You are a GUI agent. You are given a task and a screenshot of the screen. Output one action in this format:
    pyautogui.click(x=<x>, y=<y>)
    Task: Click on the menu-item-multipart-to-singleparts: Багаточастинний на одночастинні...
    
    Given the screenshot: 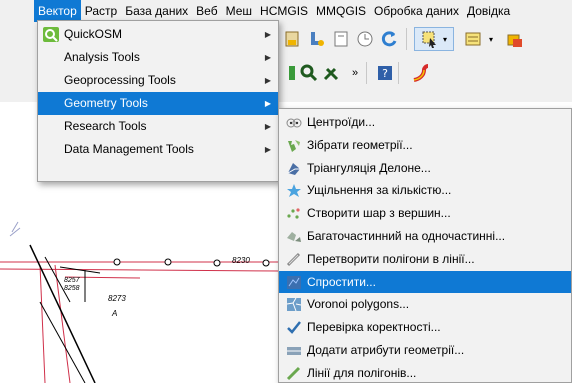 What is the action you would take?
    pyautogui.click(x=425, y=236)
    